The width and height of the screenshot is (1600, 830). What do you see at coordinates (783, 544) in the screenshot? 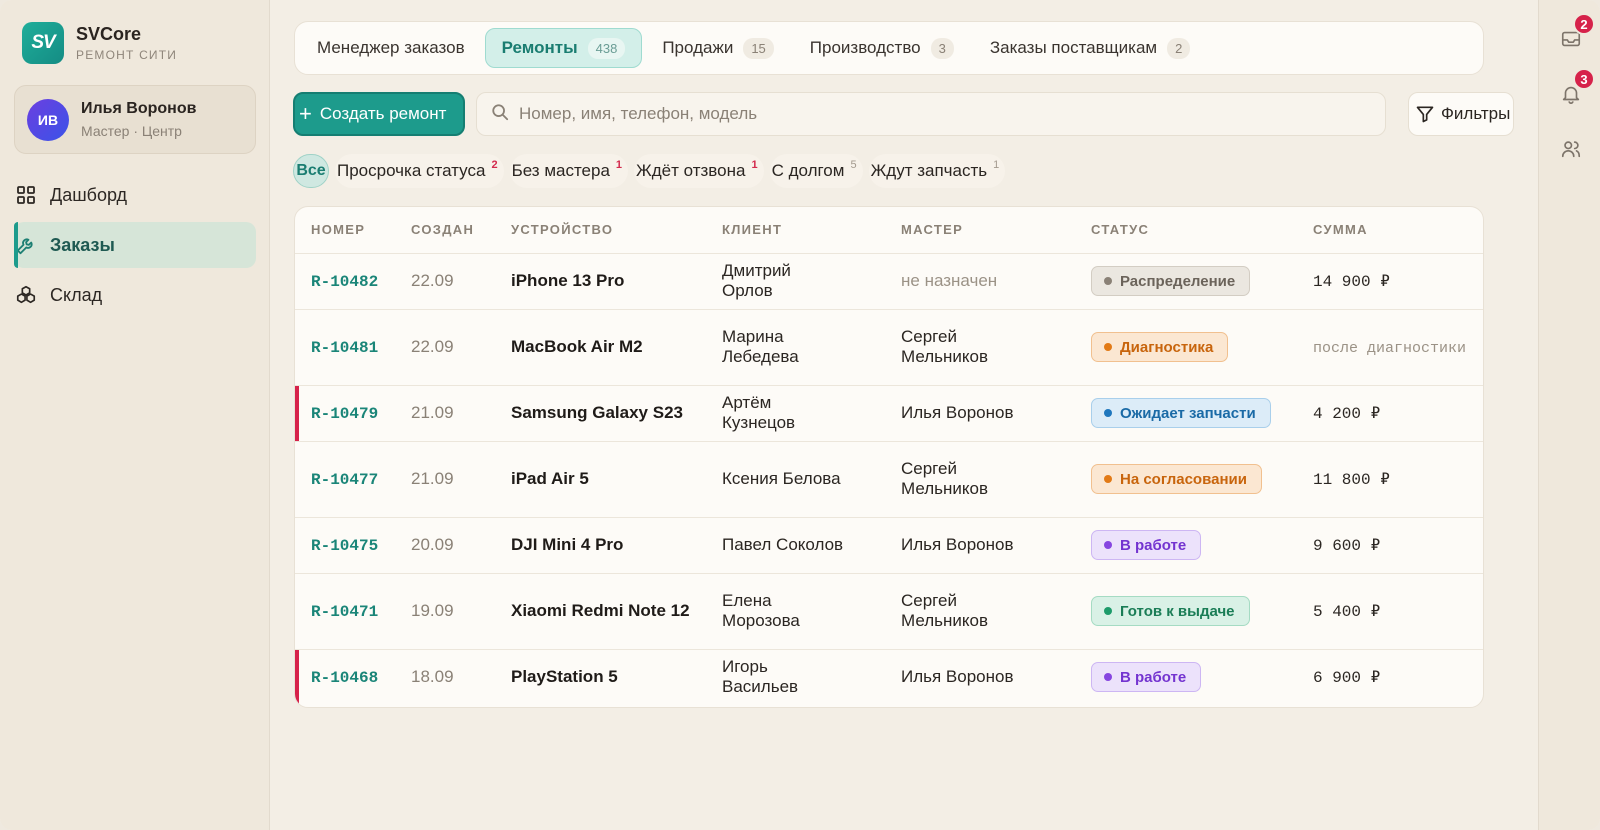
I see `client-name: Павел Соколов` at bounding box center [783, 544].